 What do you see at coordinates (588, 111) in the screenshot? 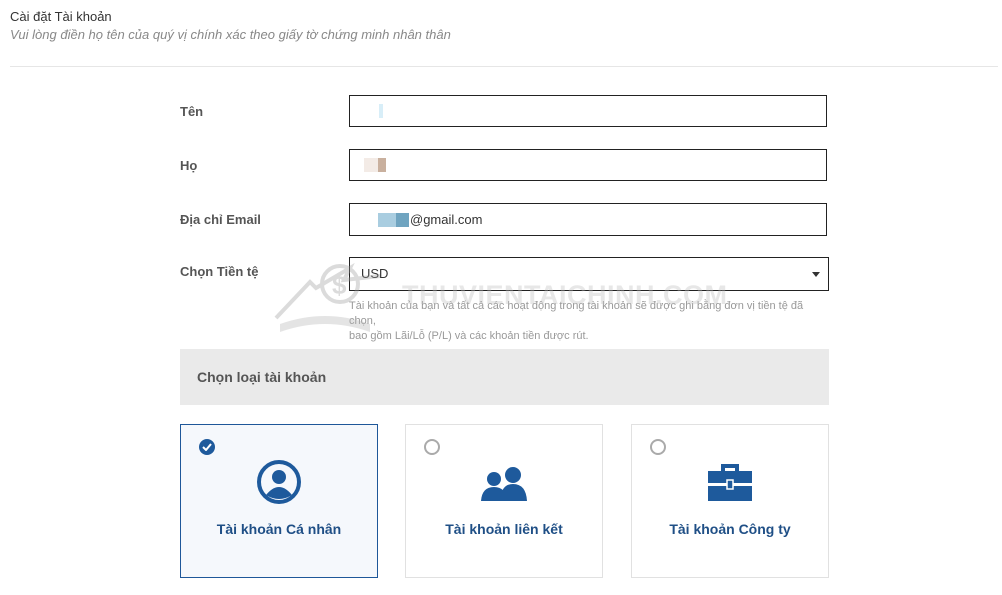
I see `first-name-input` at bounding box center [588, 111].